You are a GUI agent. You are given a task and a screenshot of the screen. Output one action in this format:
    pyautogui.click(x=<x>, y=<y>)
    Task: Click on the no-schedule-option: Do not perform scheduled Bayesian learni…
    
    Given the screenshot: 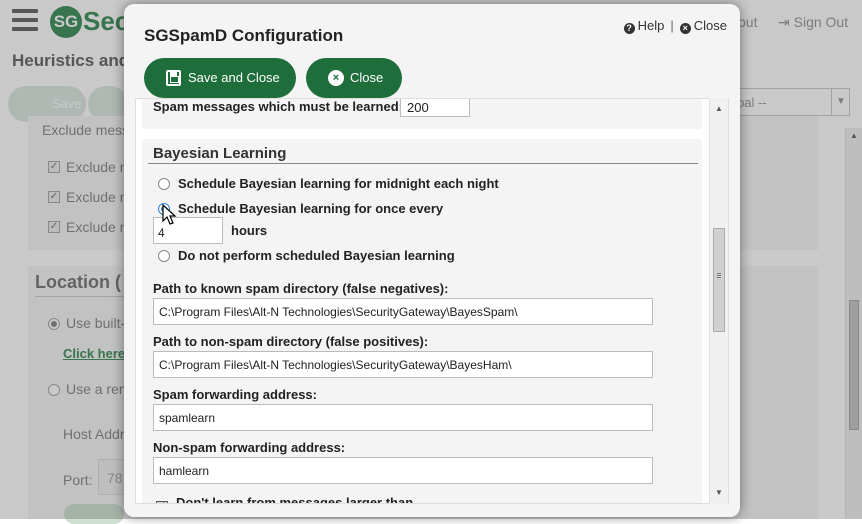 What is the action you would take?
    pyautogui.click(x=306, y=255)
    